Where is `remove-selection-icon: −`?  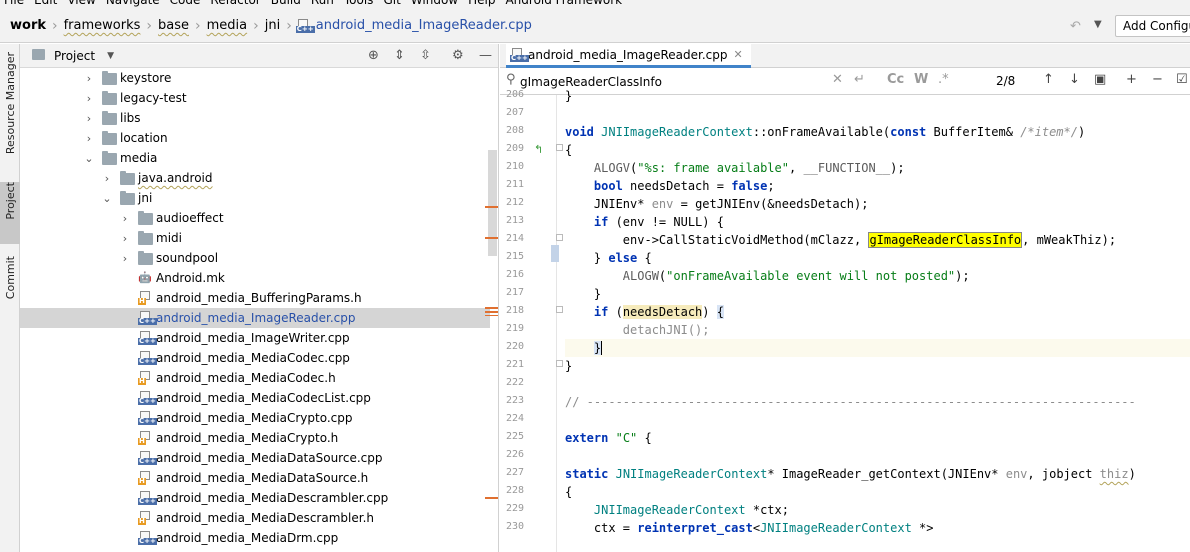 remove-selection-icon: − is located at coordinates (1157, 79).